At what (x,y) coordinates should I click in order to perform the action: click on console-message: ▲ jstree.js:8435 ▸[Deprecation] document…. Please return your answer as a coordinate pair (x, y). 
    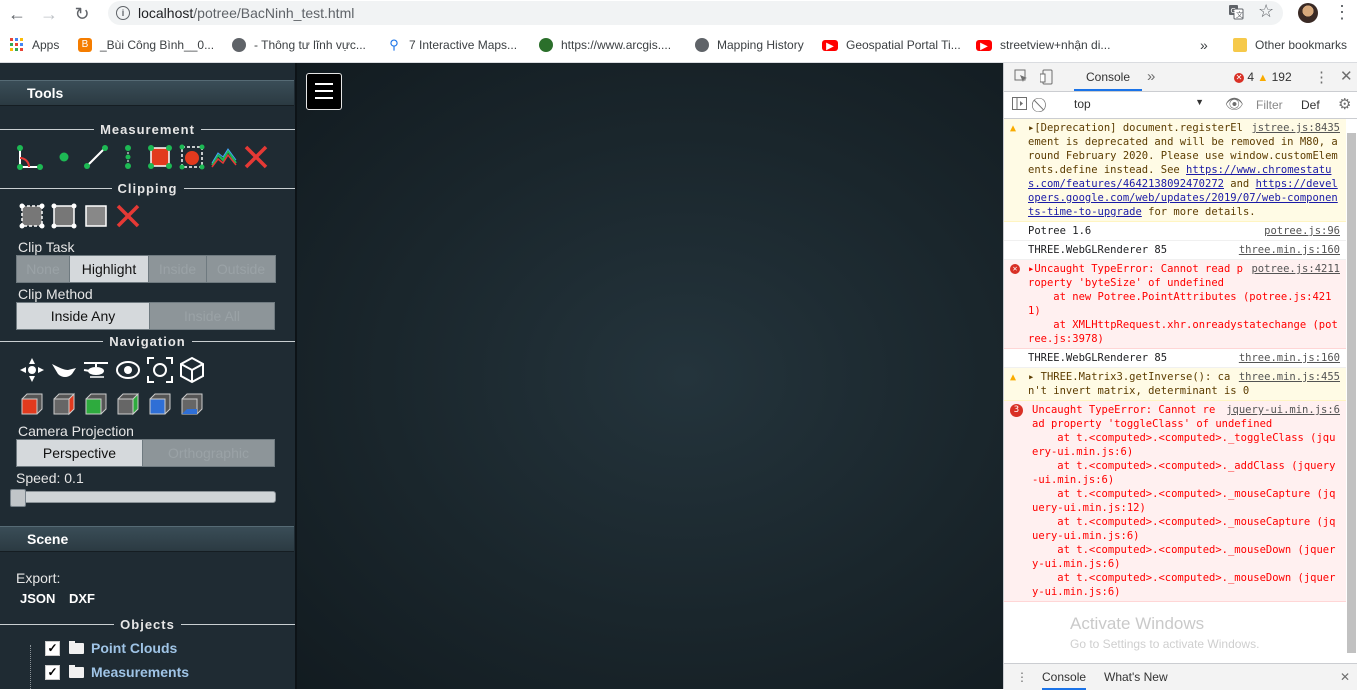
    Looking at the image, I should click on (1175, 170).